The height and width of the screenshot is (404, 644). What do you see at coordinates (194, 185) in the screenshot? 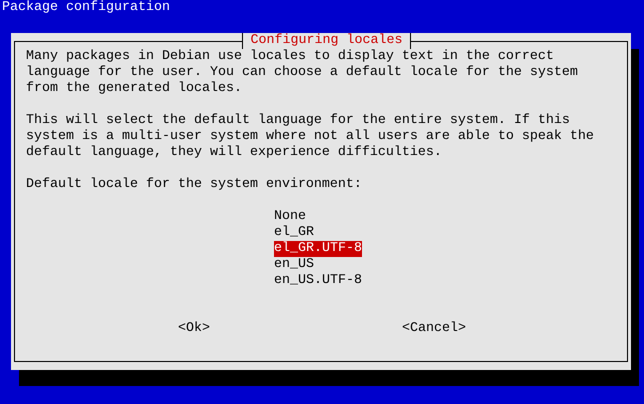
I see `prompt-text: Default locale for the system environment:` at bounding box center [194, 185].